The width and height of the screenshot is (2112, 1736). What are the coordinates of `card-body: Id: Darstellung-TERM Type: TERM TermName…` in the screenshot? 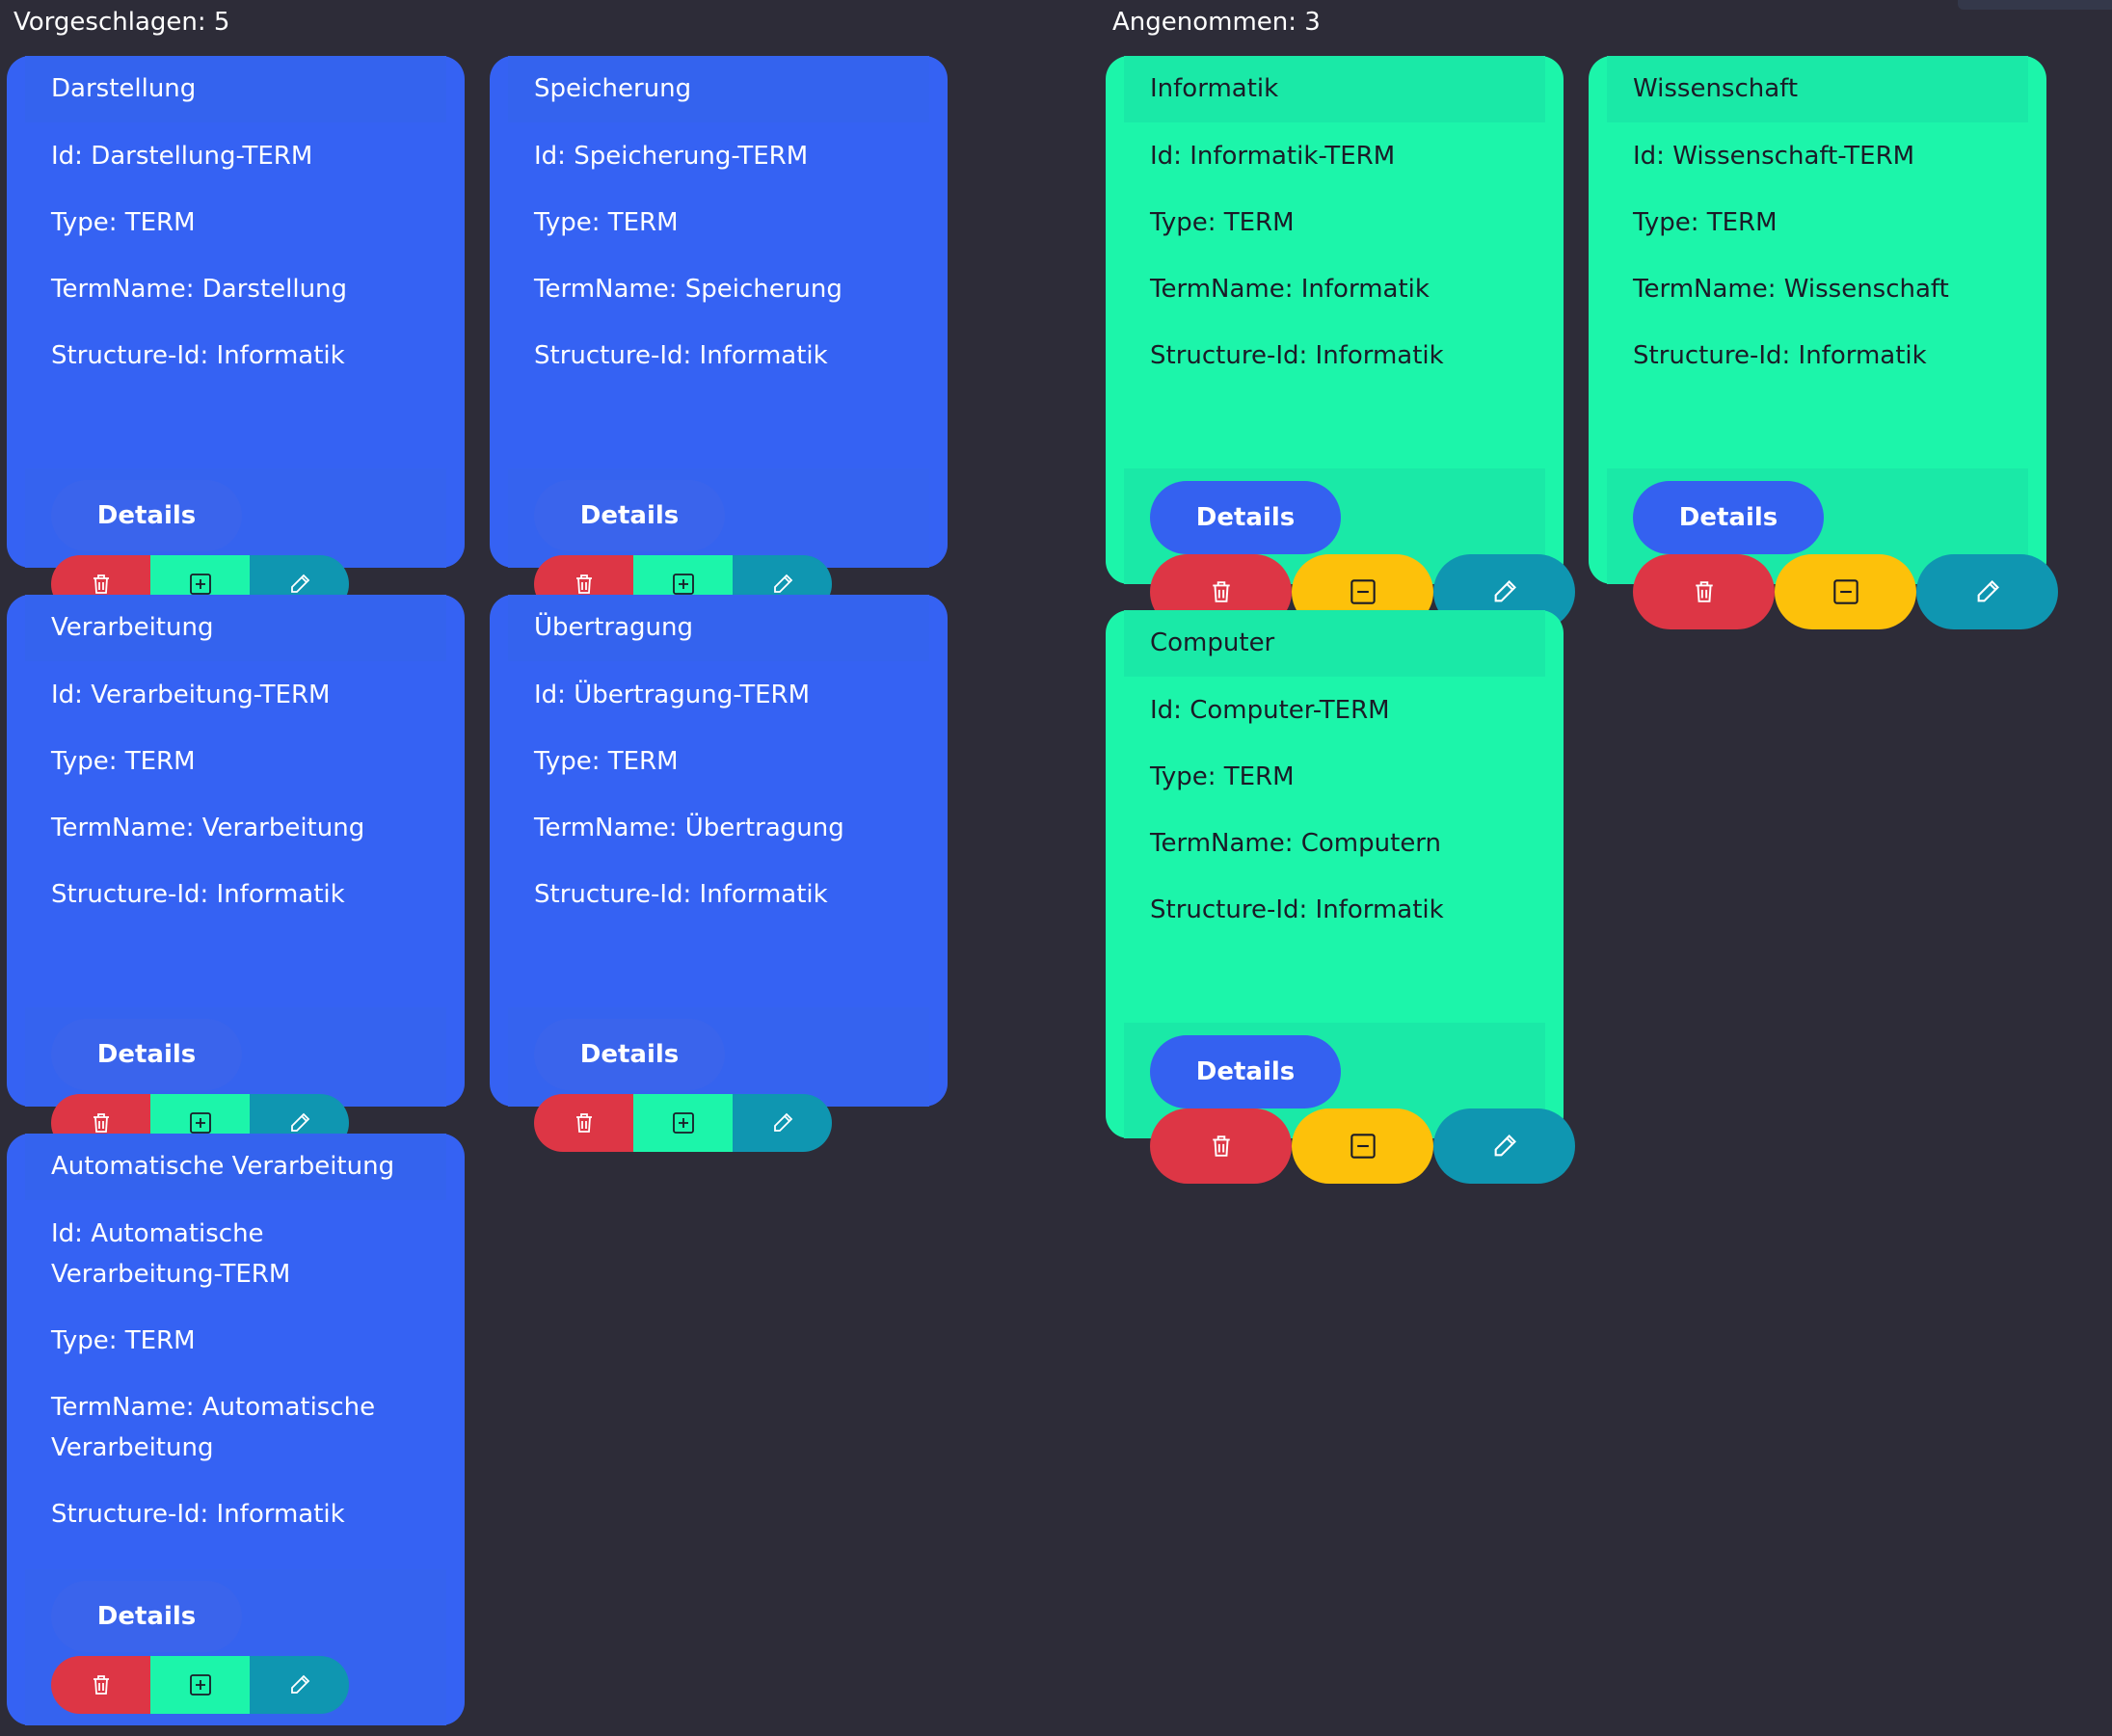 It's located at (235, 259).